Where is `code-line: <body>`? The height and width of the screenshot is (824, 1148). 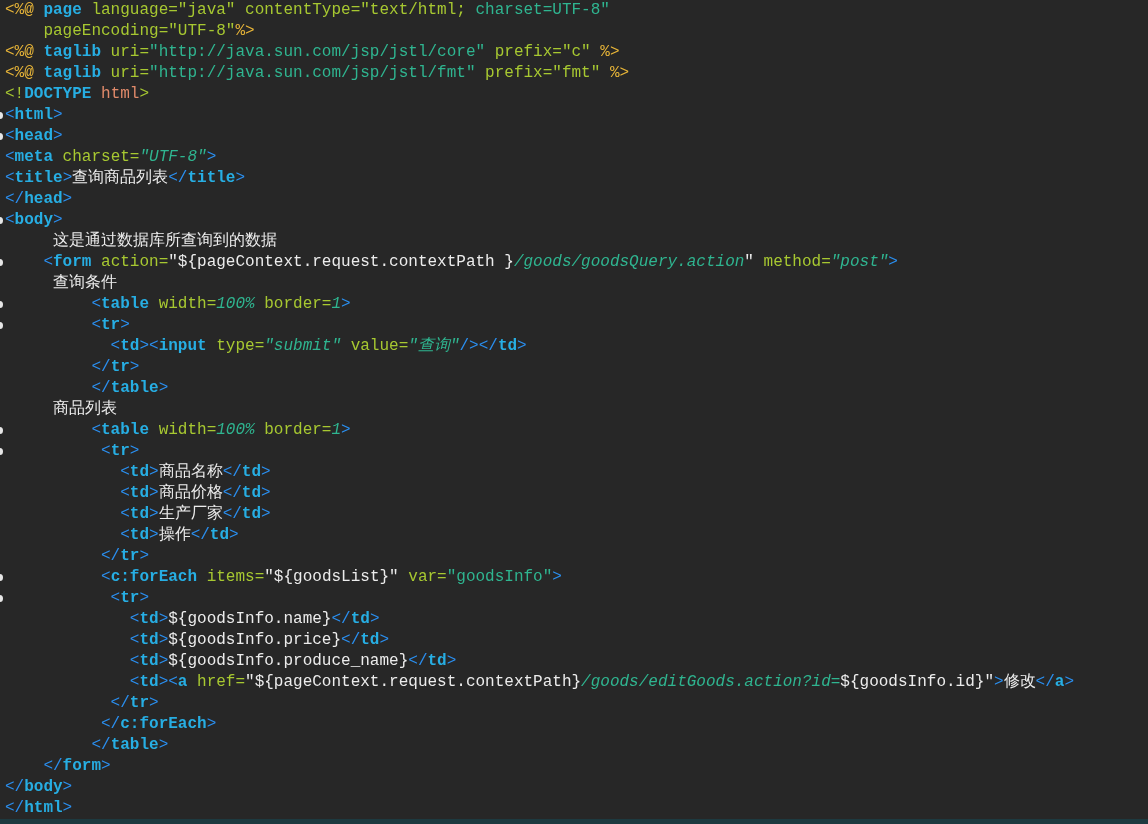 code-line: <body> is located at coordinates (34, 220).